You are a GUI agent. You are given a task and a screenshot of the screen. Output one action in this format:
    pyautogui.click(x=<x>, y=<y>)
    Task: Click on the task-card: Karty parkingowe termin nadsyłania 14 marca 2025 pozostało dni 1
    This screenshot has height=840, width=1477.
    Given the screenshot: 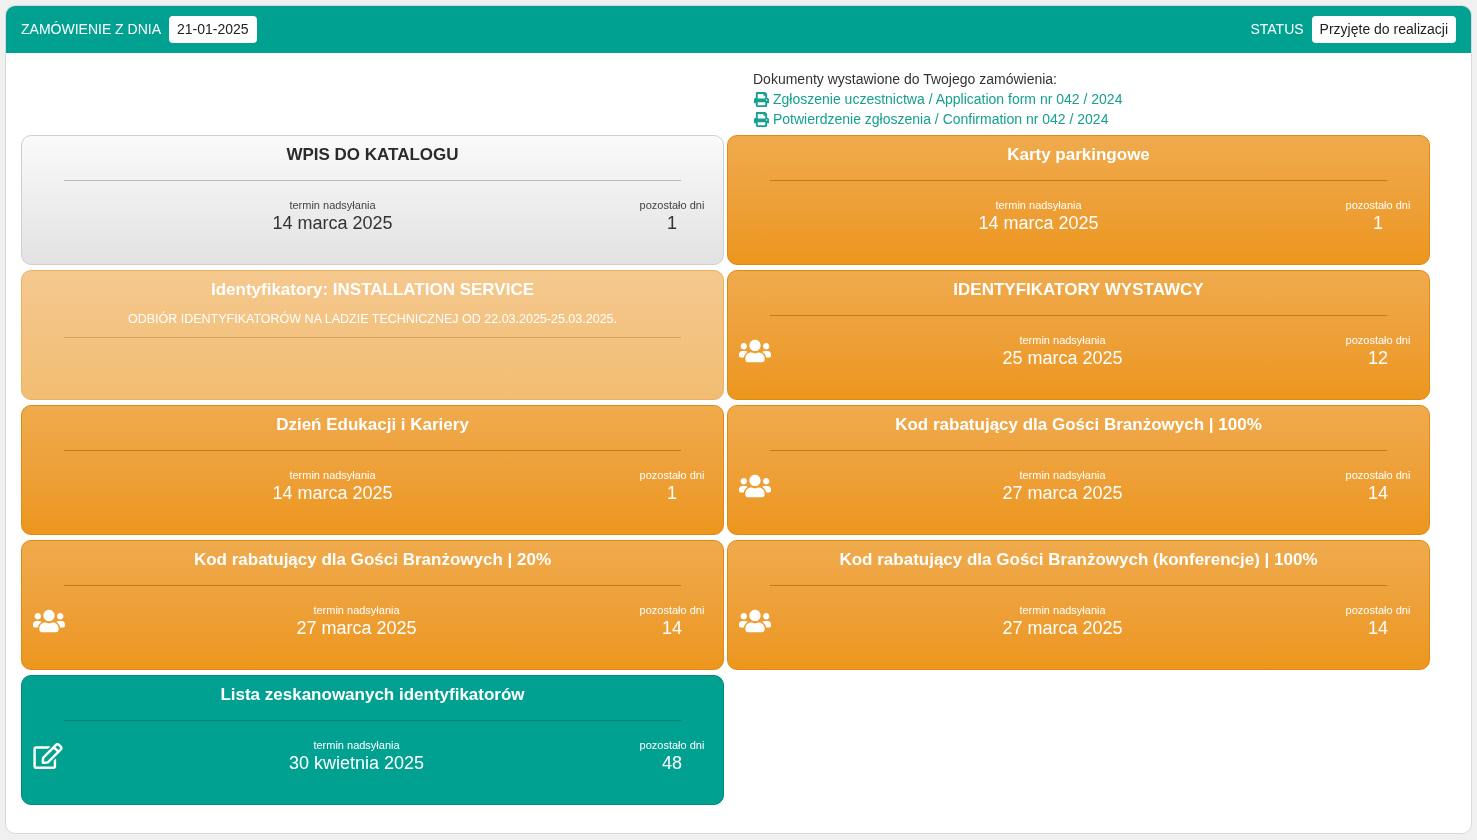 What is the action you would take?
    pyautogui.click(x=1078, y=200)
    